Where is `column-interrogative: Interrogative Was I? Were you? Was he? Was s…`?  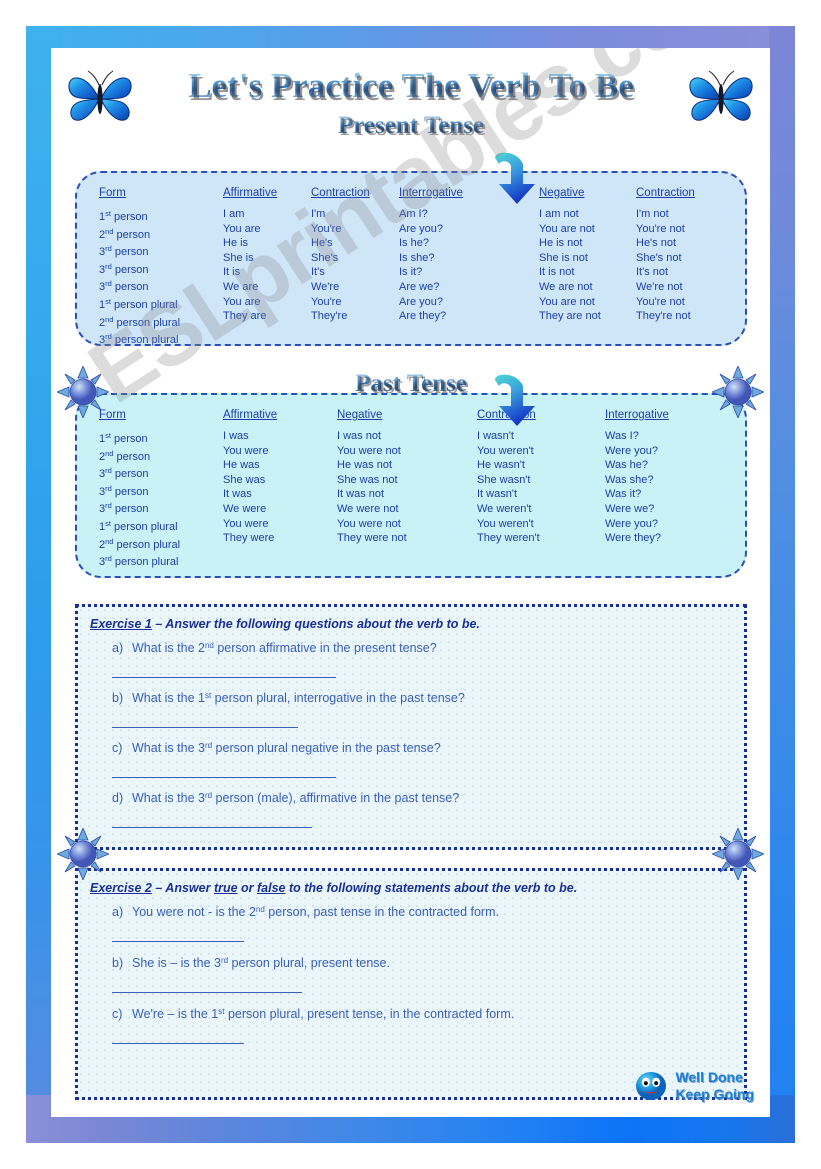
column-interrogative: Interrogative Was I? Were you? Was he? Was s… is located at coordinates (637, 477).